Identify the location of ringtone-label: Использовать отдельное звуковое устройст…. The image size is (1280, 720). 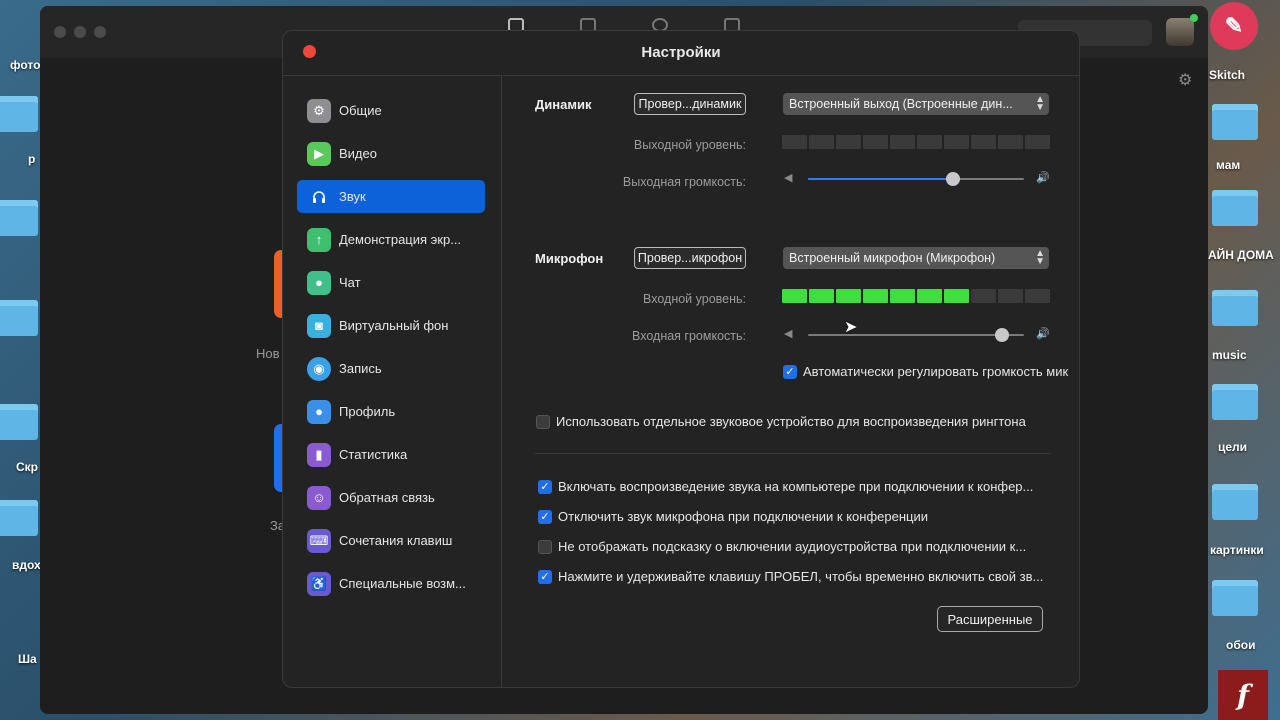
(791, 421).